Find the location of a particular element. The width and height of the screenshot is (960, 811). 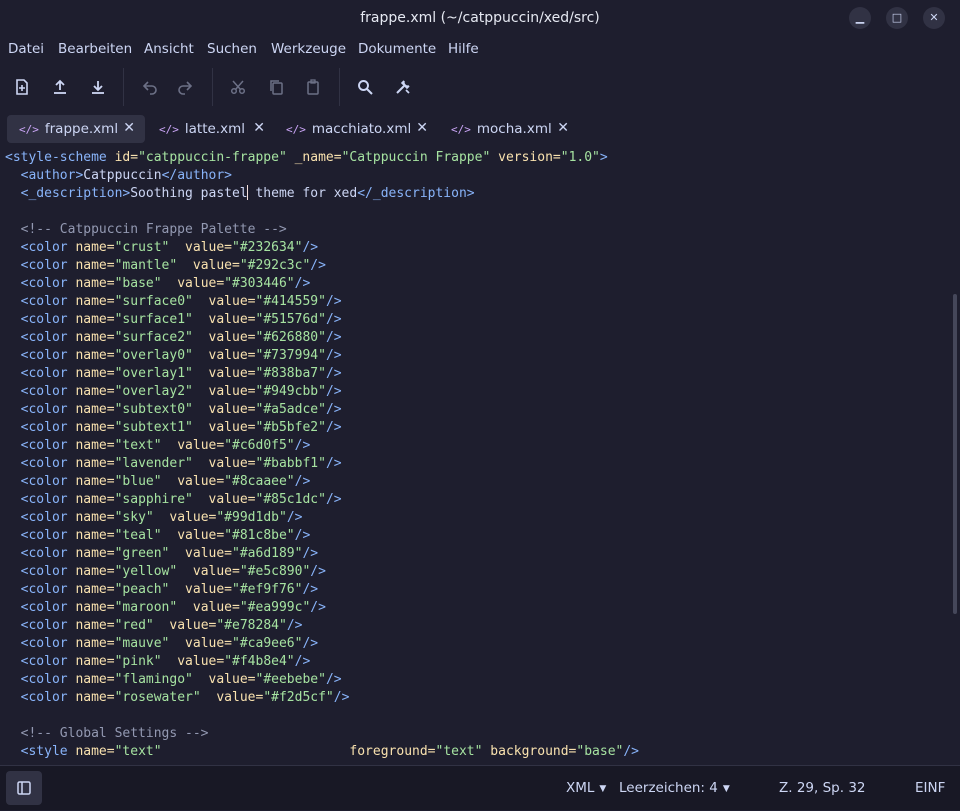

open-button is located at coordinates (60, 87).